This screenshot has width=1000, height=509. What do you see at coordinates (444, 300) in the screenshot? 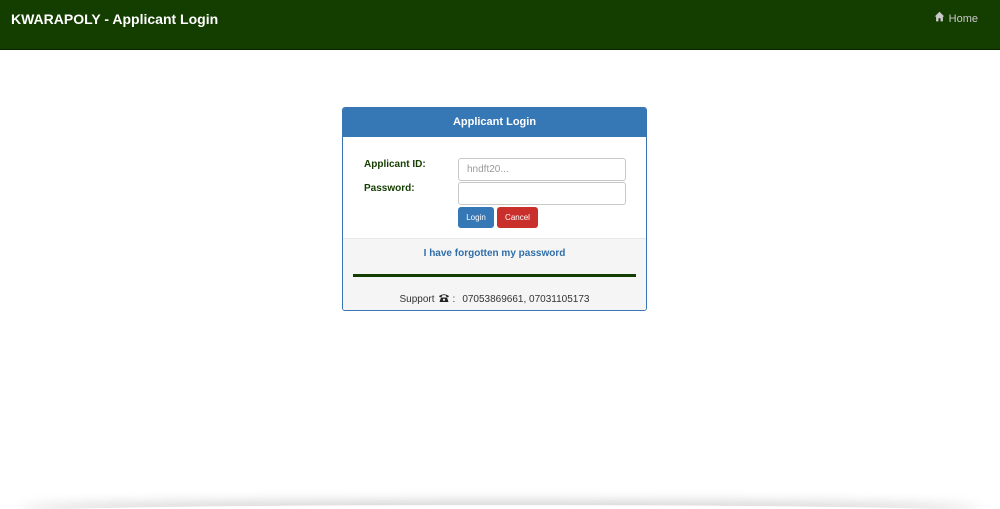
I see `phone-icon` at bounding box center [444, 300].